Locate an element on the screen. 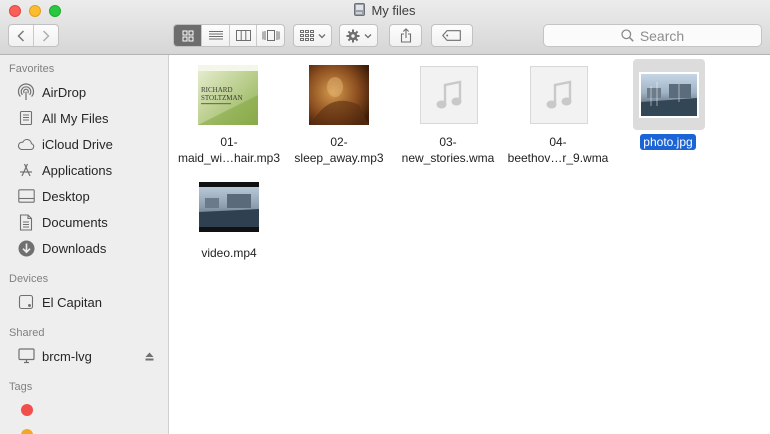 The image size is (770, 434). file-name: 01- maid_wi…hair.mp3 is located at coordinates (229, 150).